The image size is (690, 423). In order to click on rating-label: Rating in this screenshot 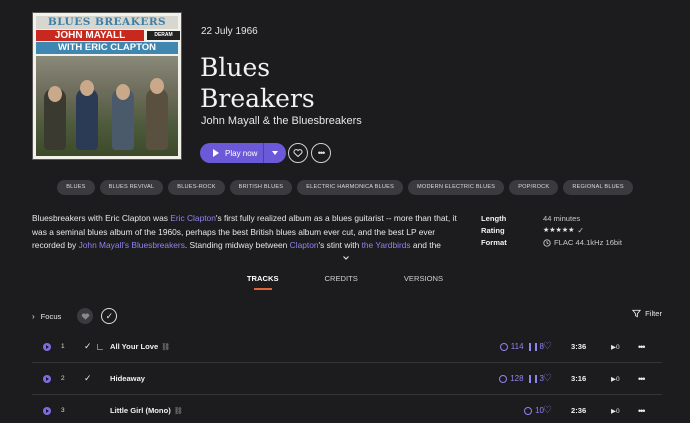, I will do `click(493, 230)`.